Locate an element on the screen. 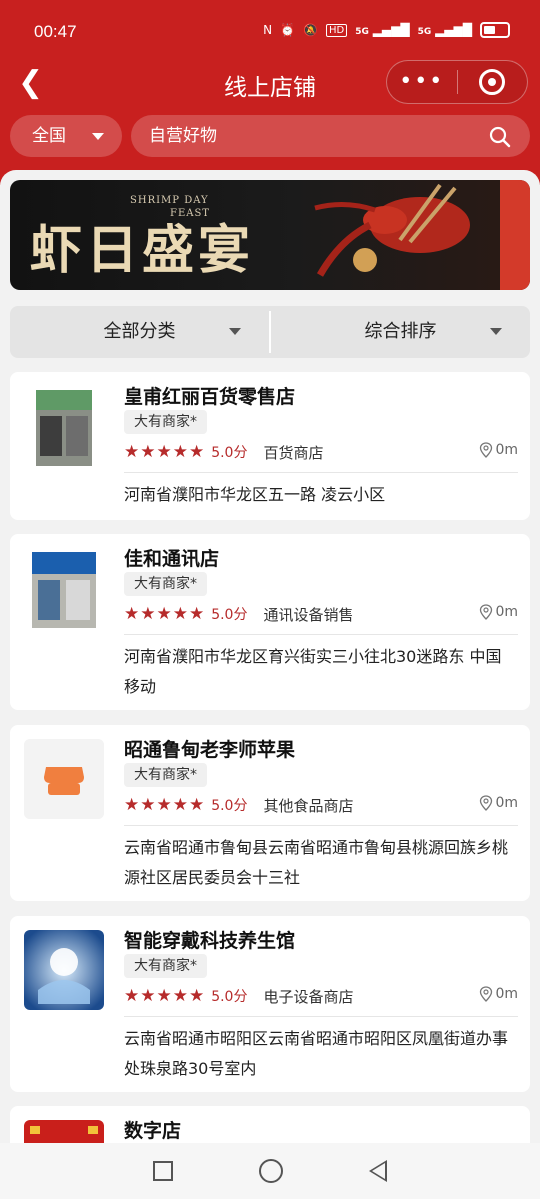 Image resolution: width=540 pixels, height=1199 pixels. store-name: 佳和通讯店 is located at coordinates (172, 559).